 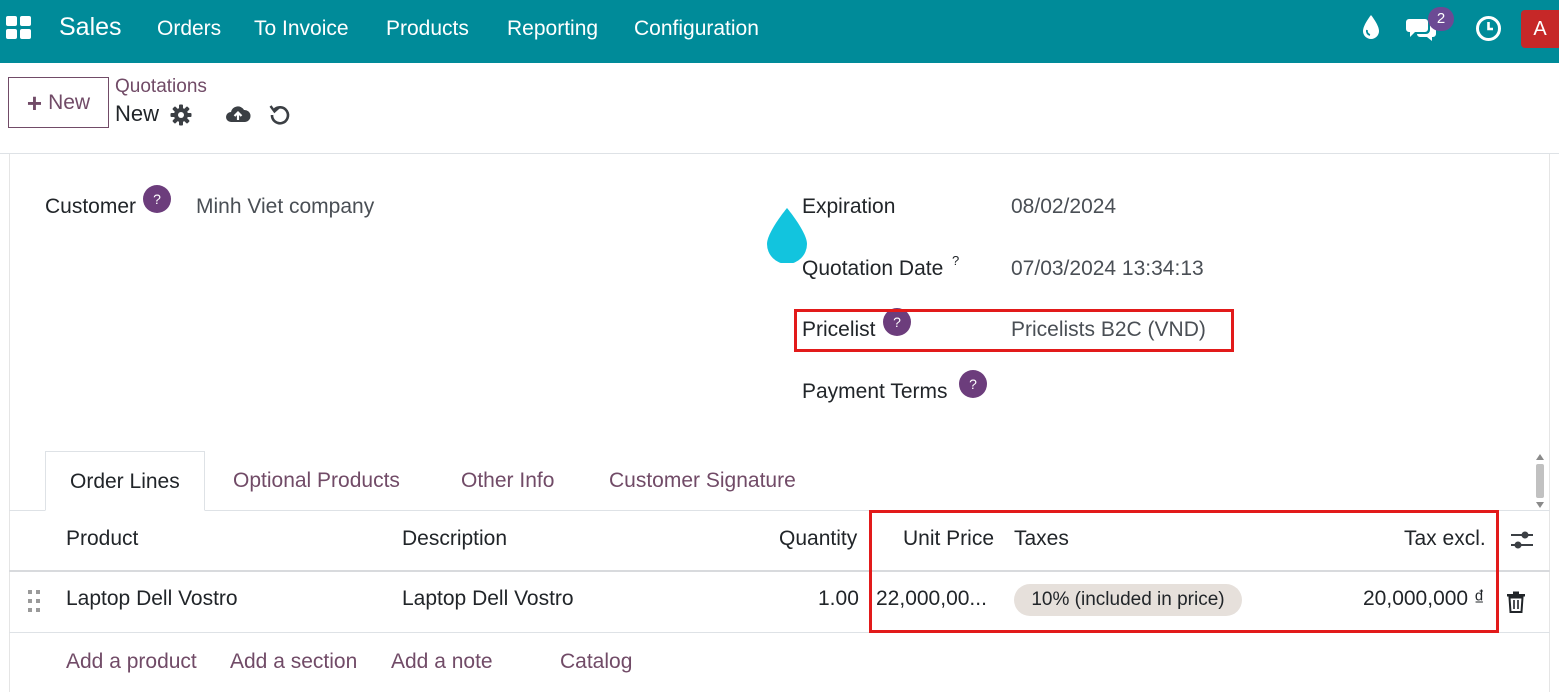 I want to click on trash-icon, so click(x=1516, y=604).